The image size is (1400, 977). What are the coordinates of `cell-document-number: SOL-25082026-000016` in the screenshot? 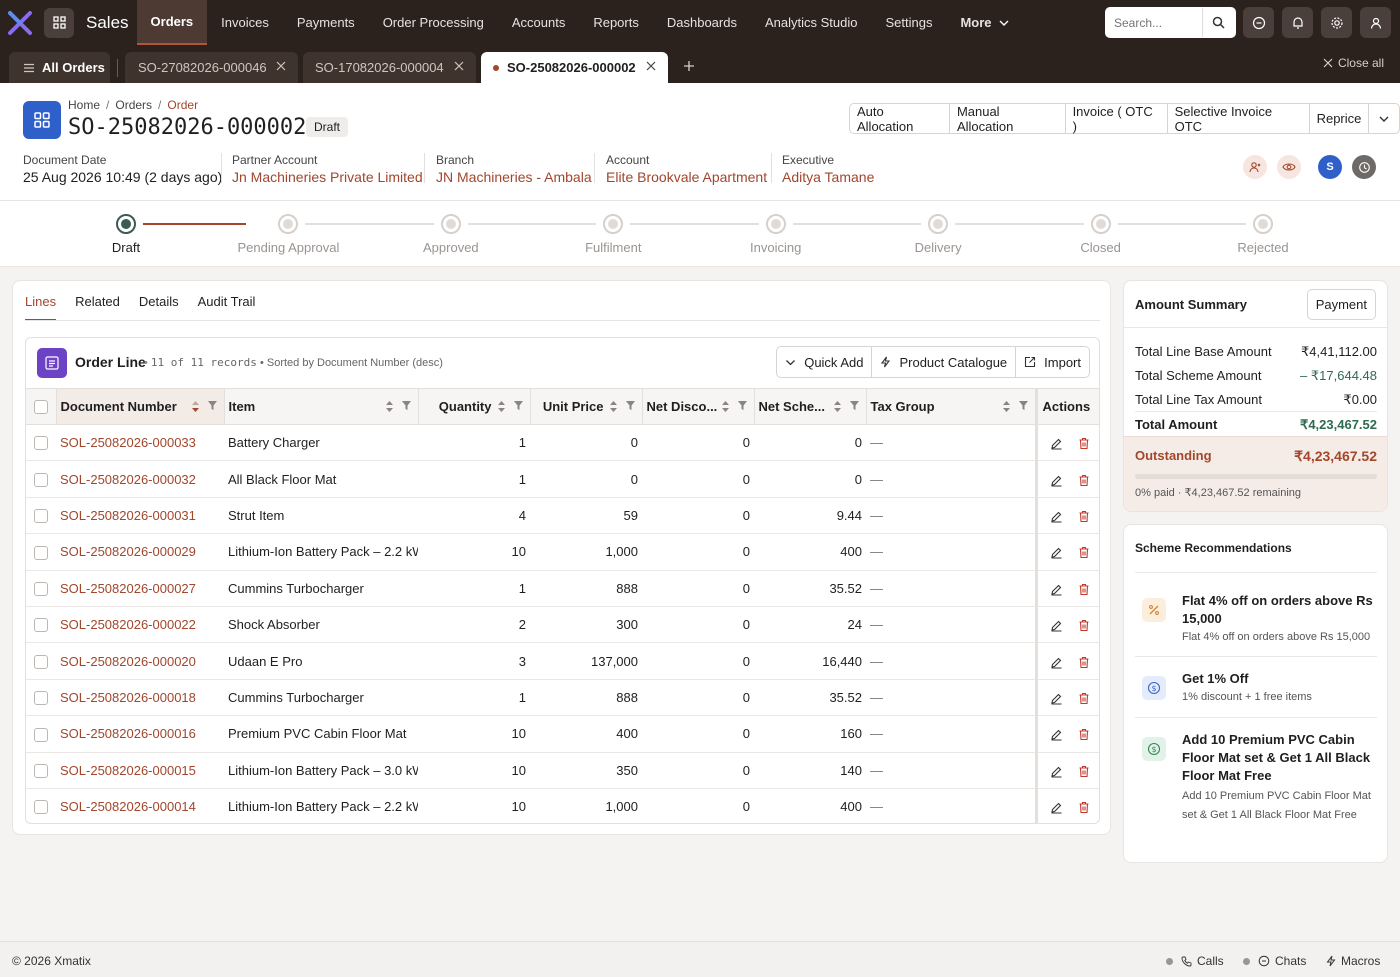 It's located at (140, 734).